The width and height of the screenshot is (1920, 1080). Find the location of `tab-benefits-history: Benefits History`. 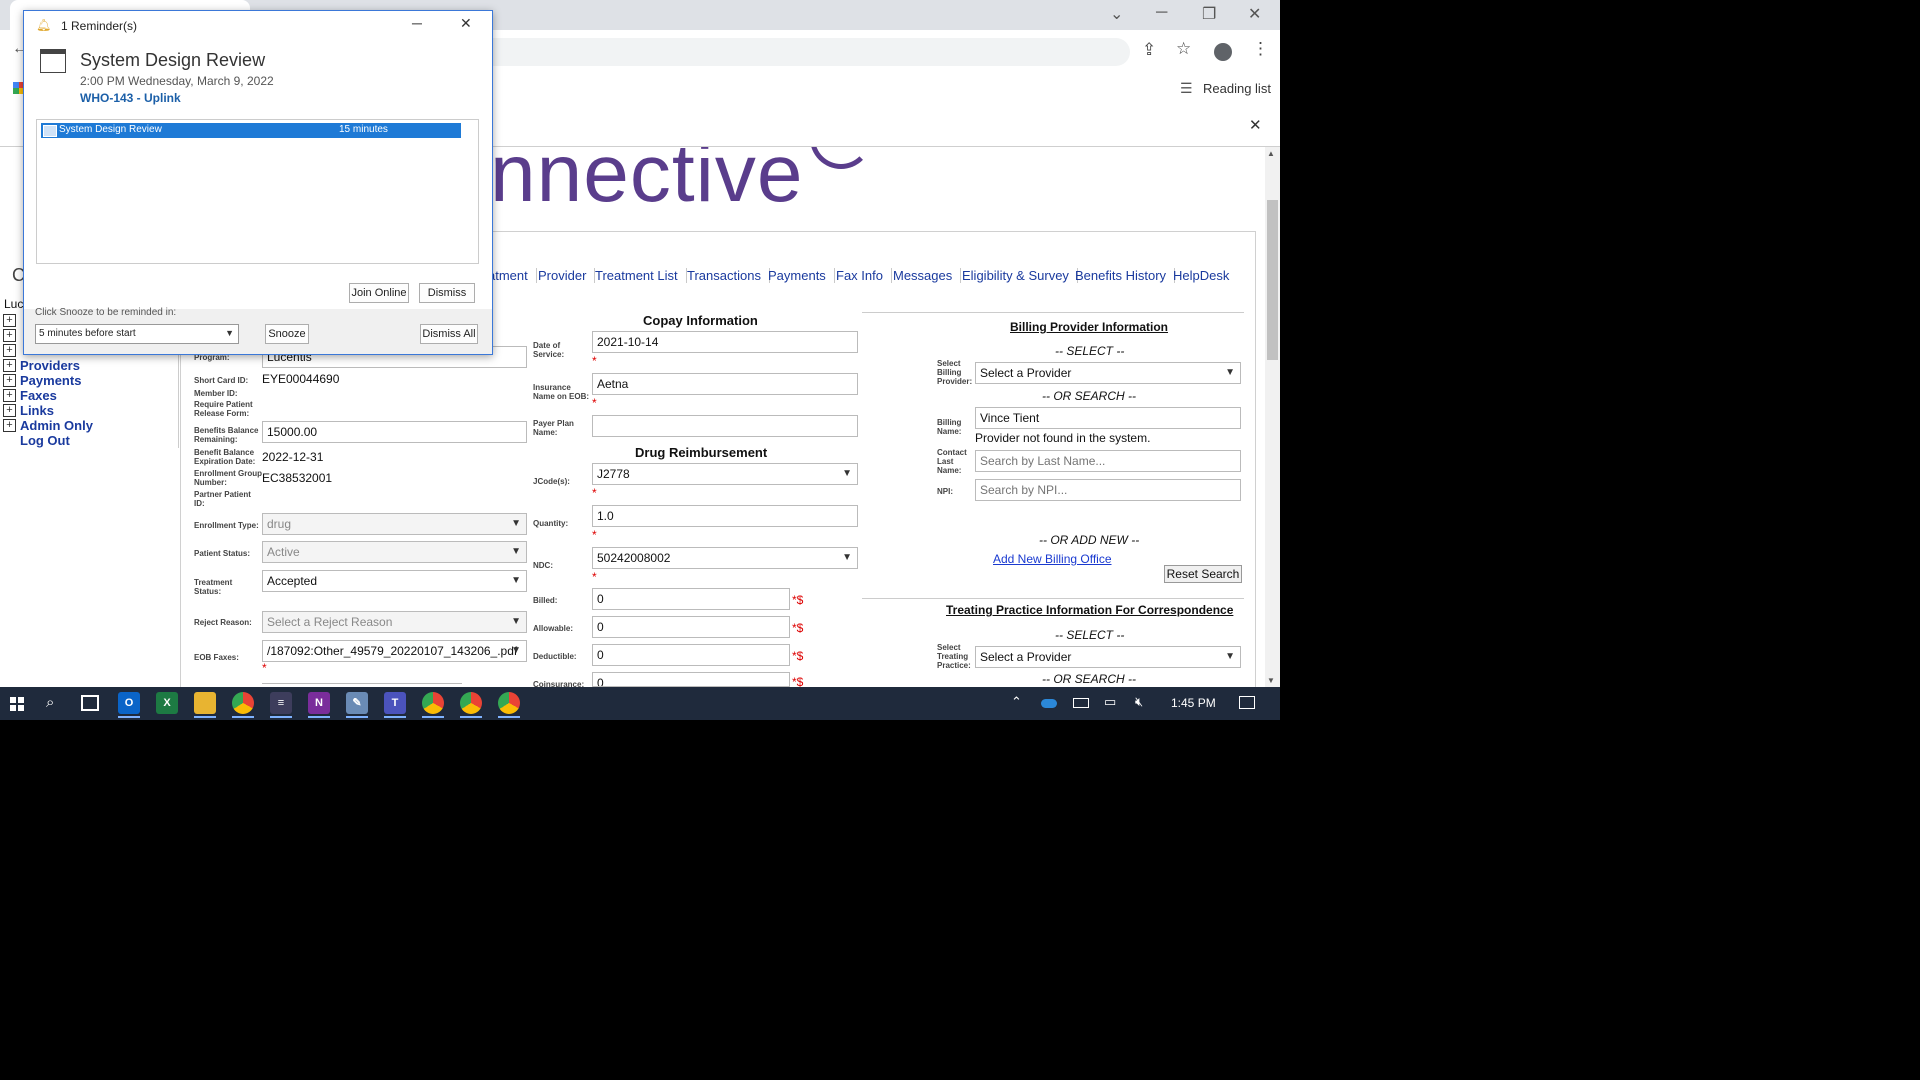

tab-benefits-history: Benefits History is located at coordinates (1121, 275).